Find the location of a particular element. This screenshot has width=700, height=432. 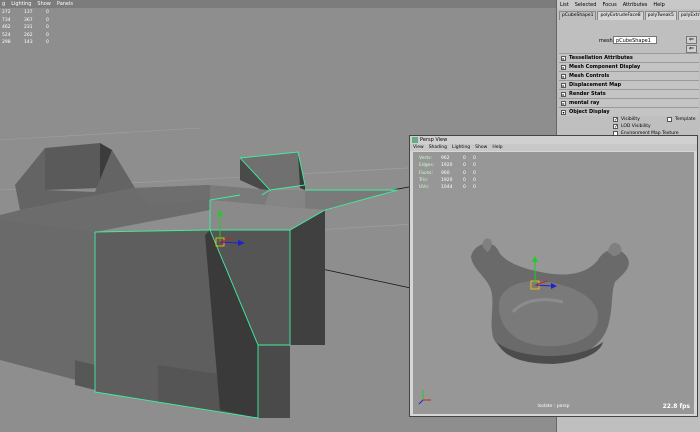

persp-title-bar: Persp View is located at coordinates (553, 140).